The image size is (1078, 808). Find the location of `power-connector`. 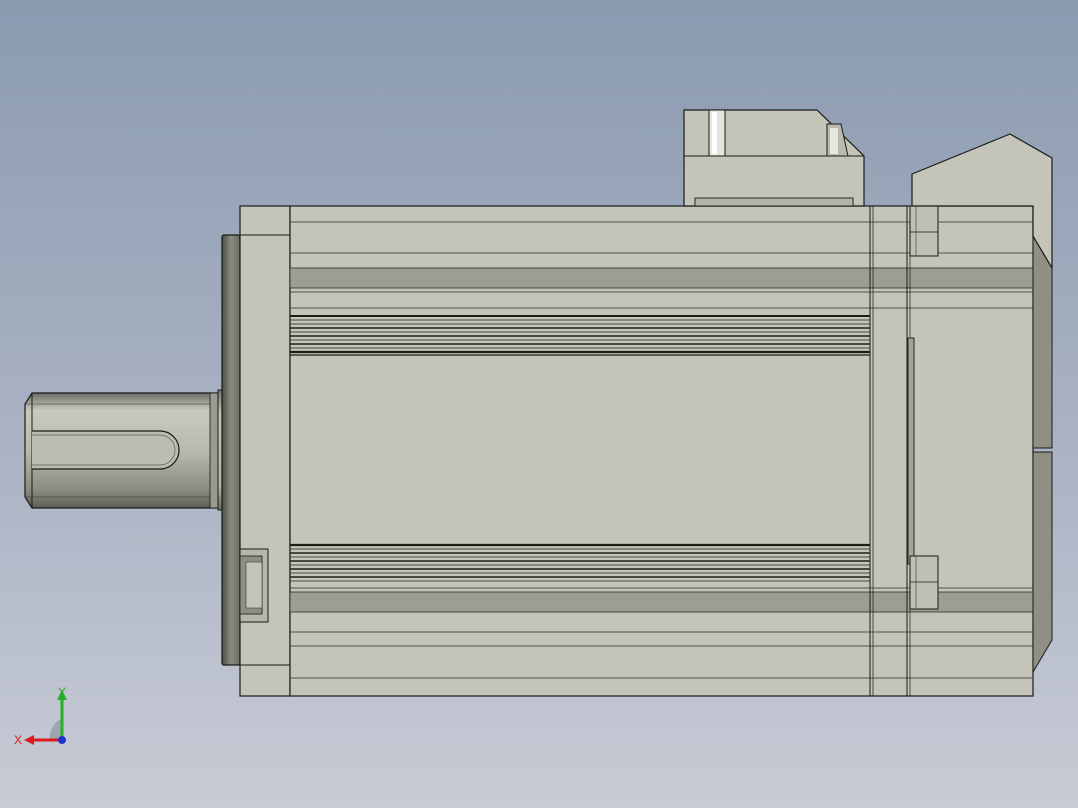

power-connector is located at coordinates (774, 158).